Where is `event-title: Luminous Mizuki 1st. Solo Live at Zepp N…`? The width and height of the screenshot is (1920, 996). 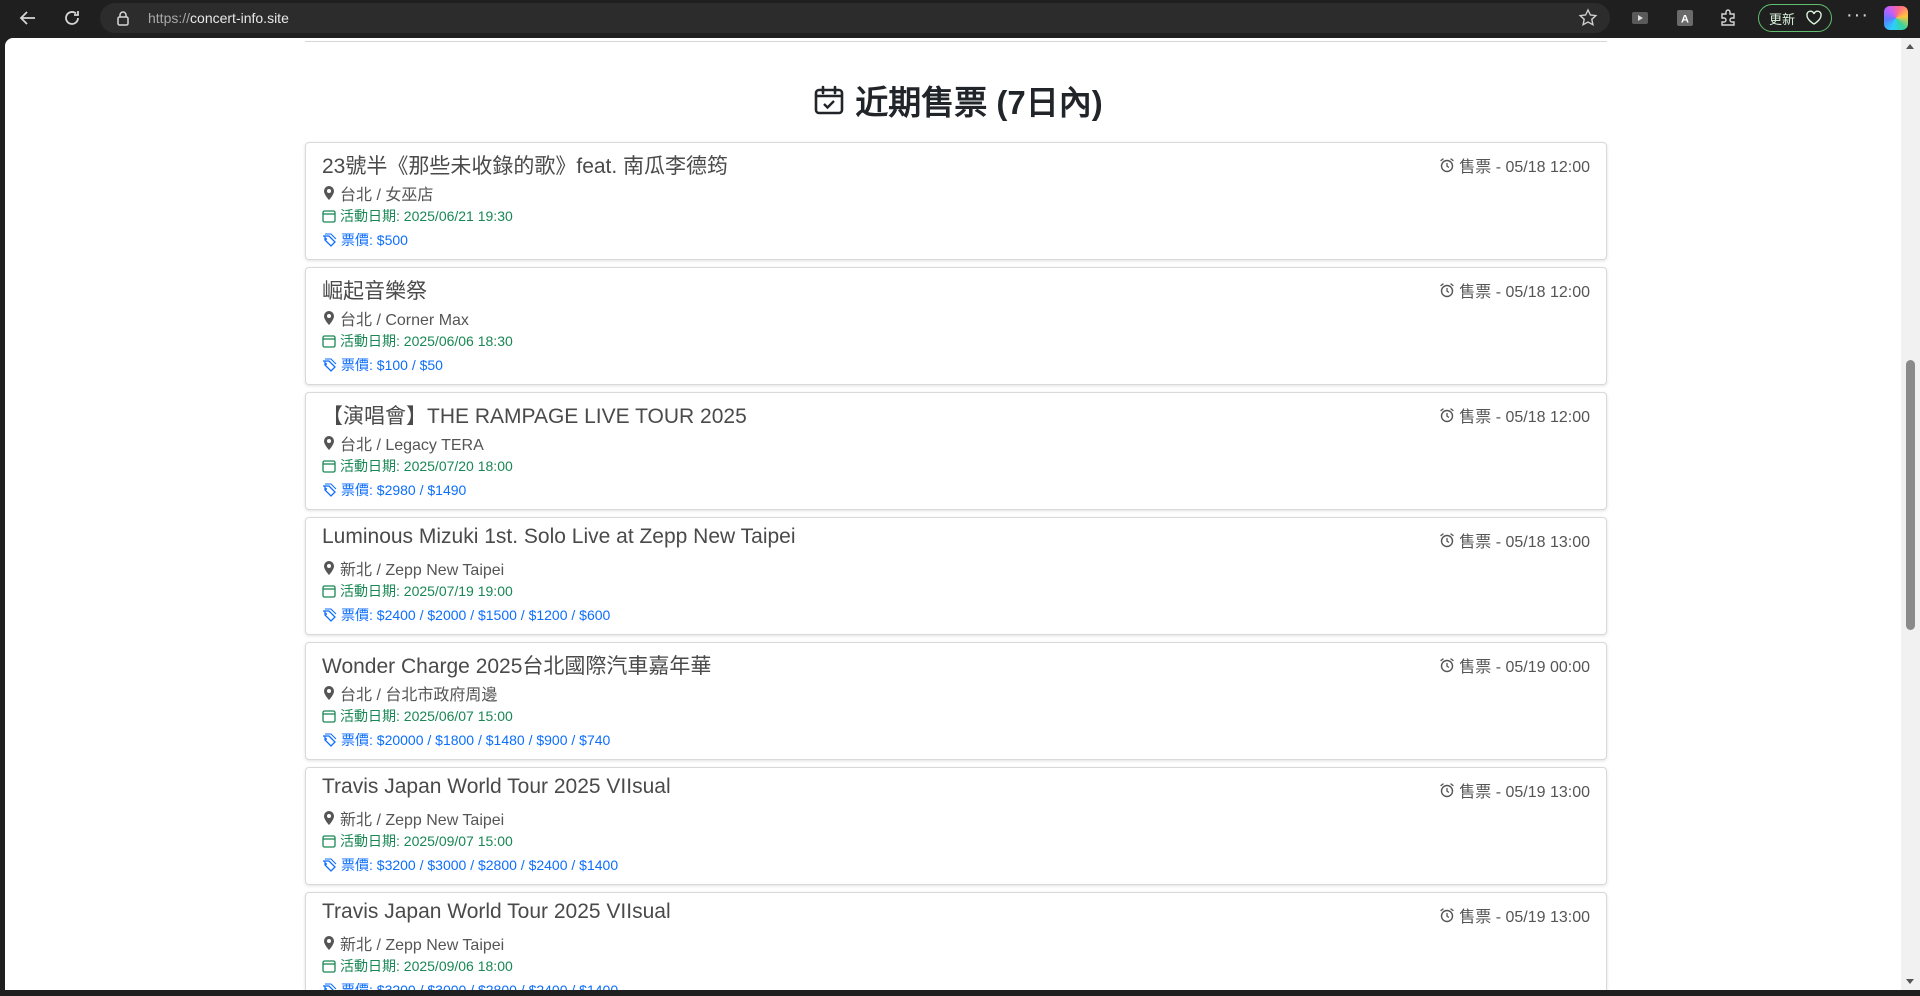
event-title: Luminous Mizuki 1st. Solo Live at Zepp N… is located at coordinates (559, 537).